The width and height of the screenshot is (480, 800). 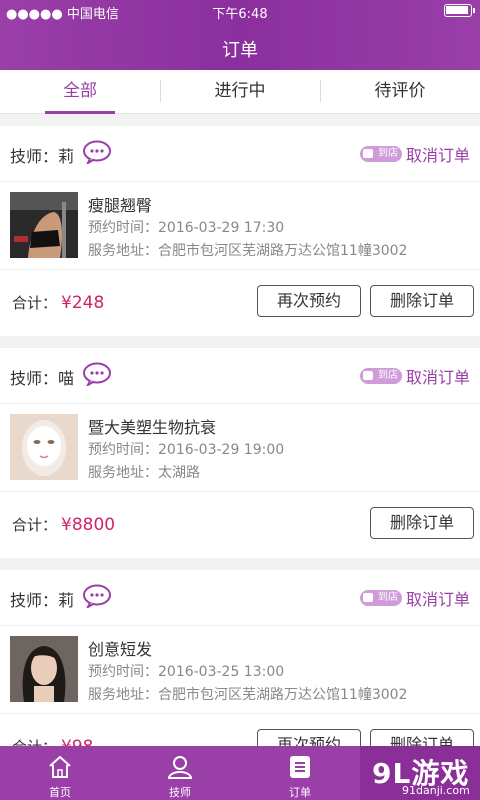 What do you see at coordinates (120, 649) in the screenshot?
I see `product-name: 创意短发` at bounding box center [120, 649].